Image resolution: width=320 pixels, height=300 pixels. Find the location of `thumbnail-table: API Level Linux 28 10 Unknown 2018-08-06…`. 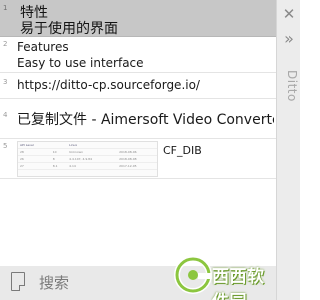

thumbnail-table: API Level Linux 28 10 Unknown 2018-08-06… is located at coordinates (87, 156).